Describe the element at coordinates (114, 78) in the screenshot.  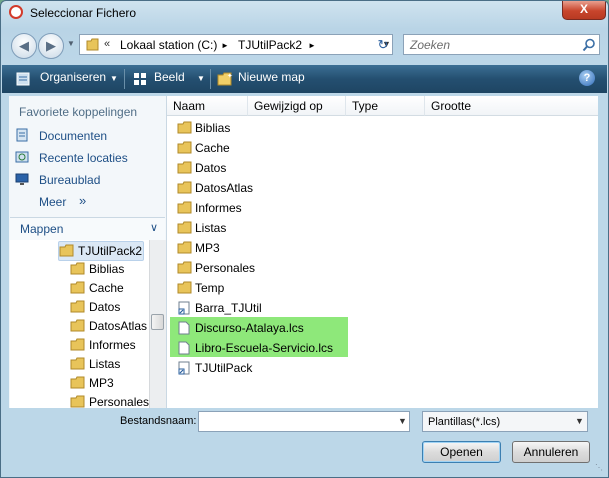
I see `organize-dropdown-icon: ▼` at that location.